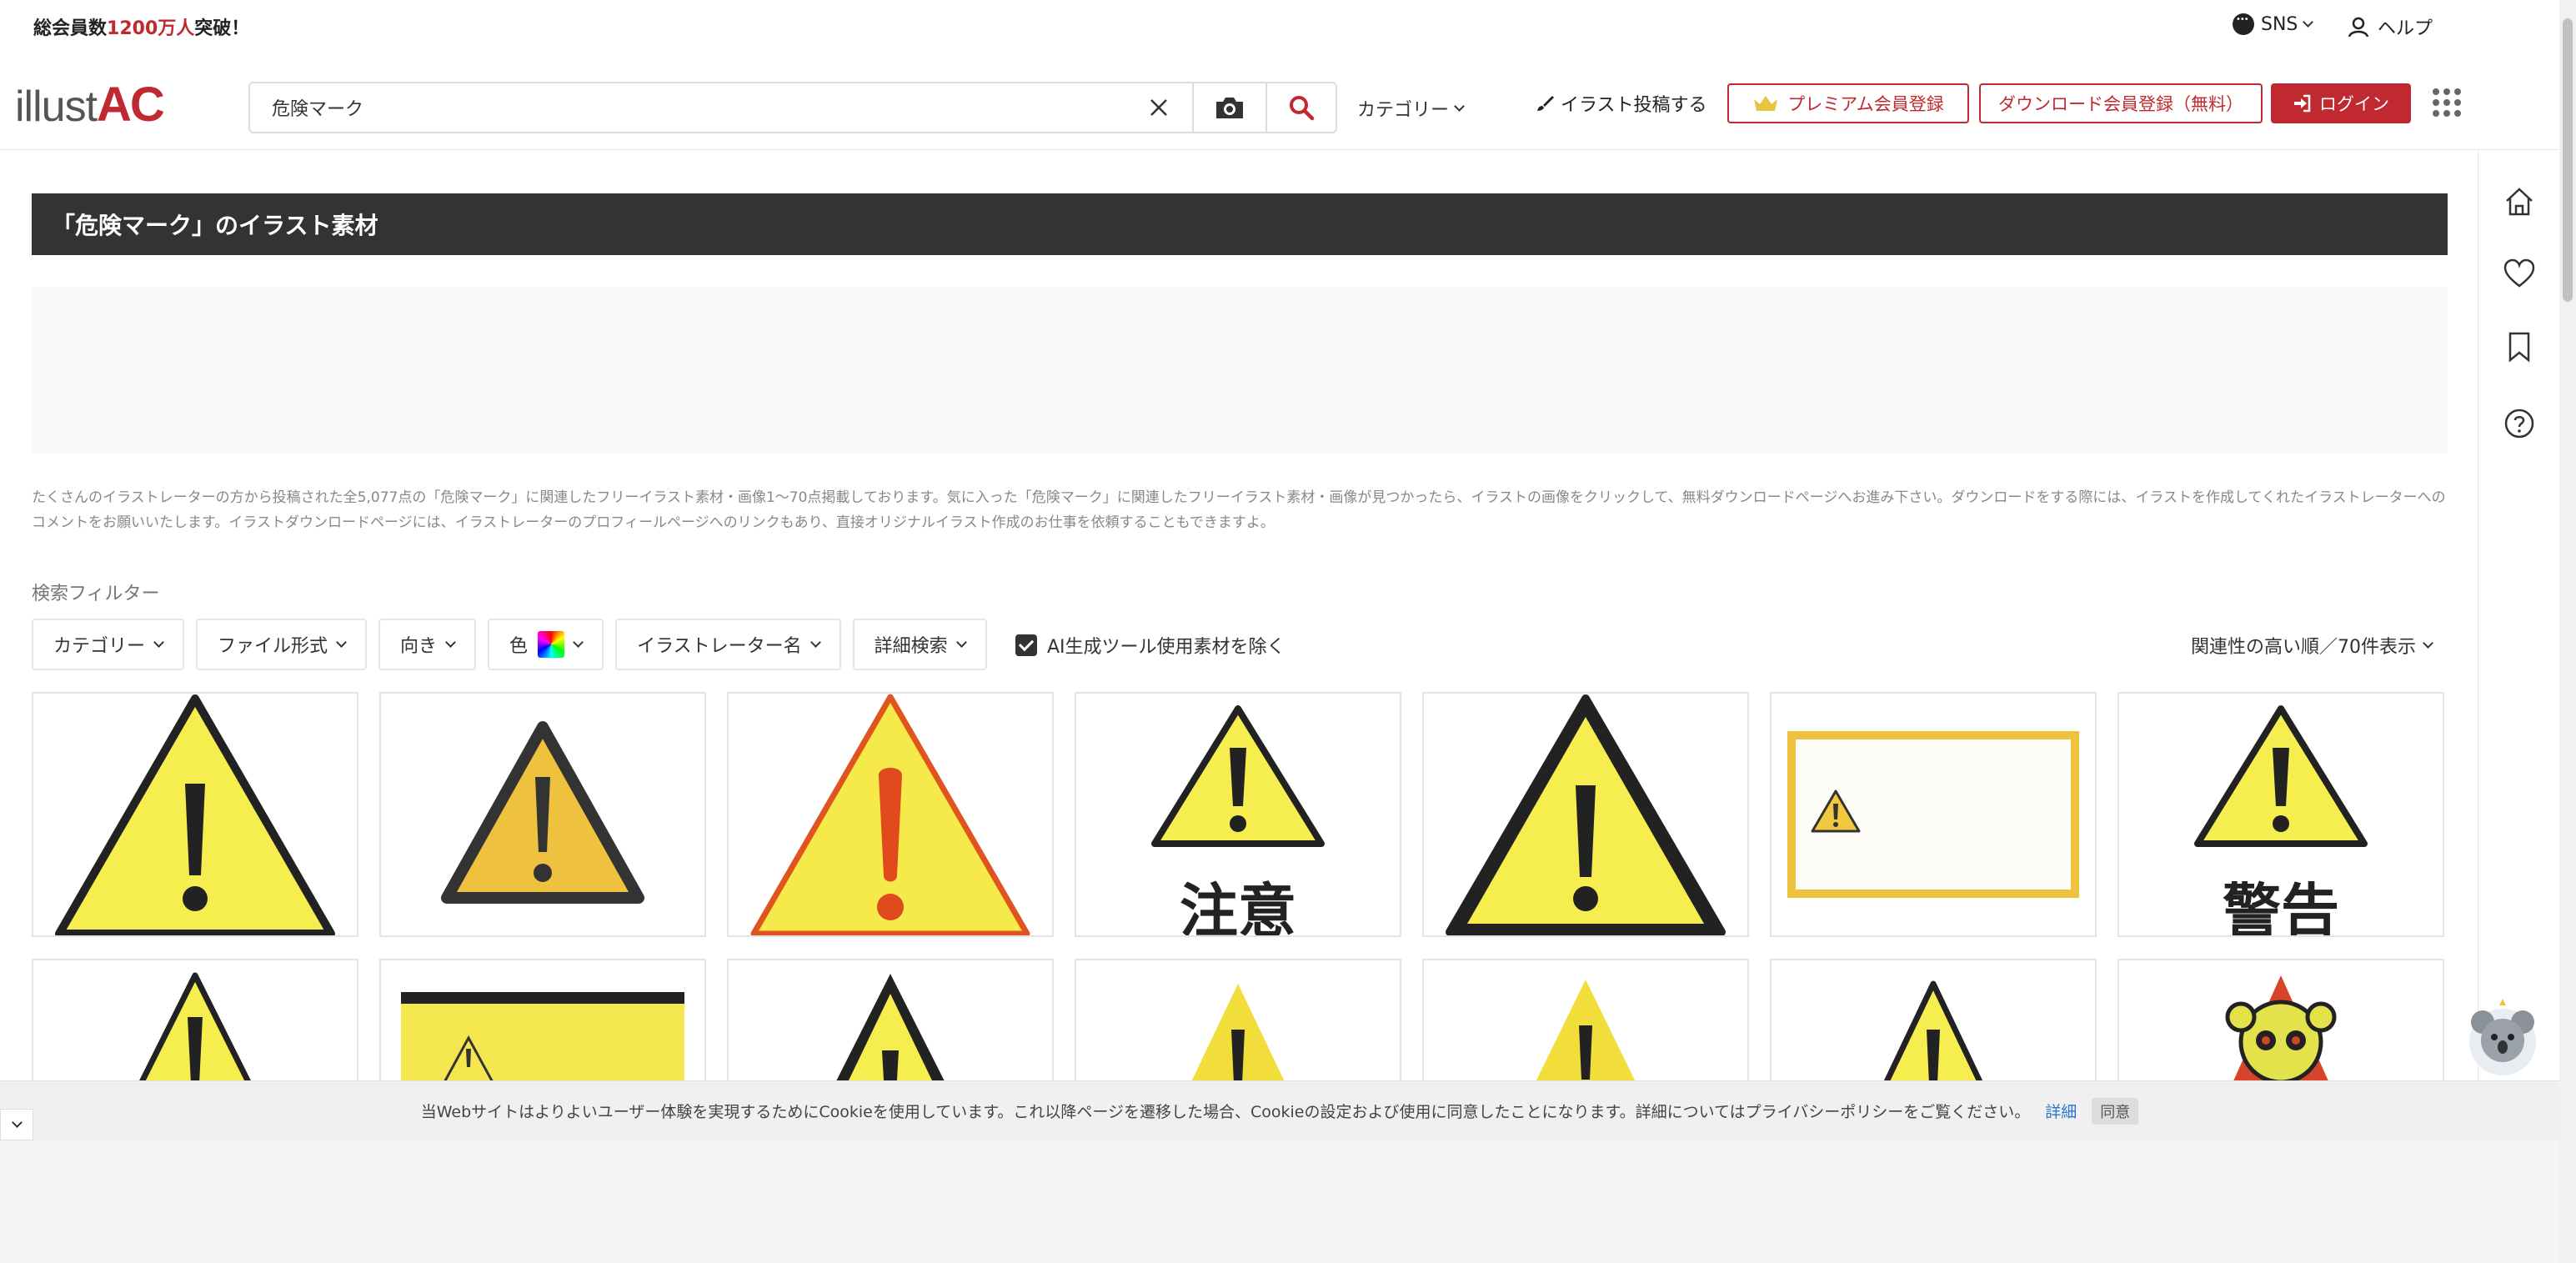 Image resolution: width=2576 pixels, height=1263 pixels. Describe the element at coordinates (273, 646) in the screenshot. I see `filter-file-format-label: ファイル形式` at that location.